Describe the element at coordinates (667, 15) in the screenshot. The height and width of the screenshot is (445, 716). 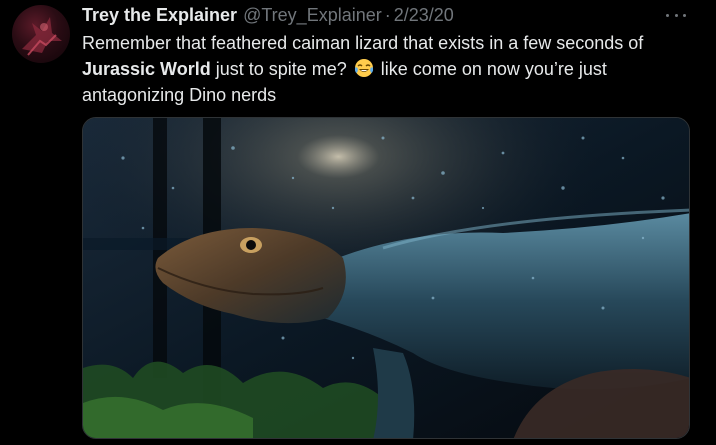
I see `more-horizontal-icon` at that location.